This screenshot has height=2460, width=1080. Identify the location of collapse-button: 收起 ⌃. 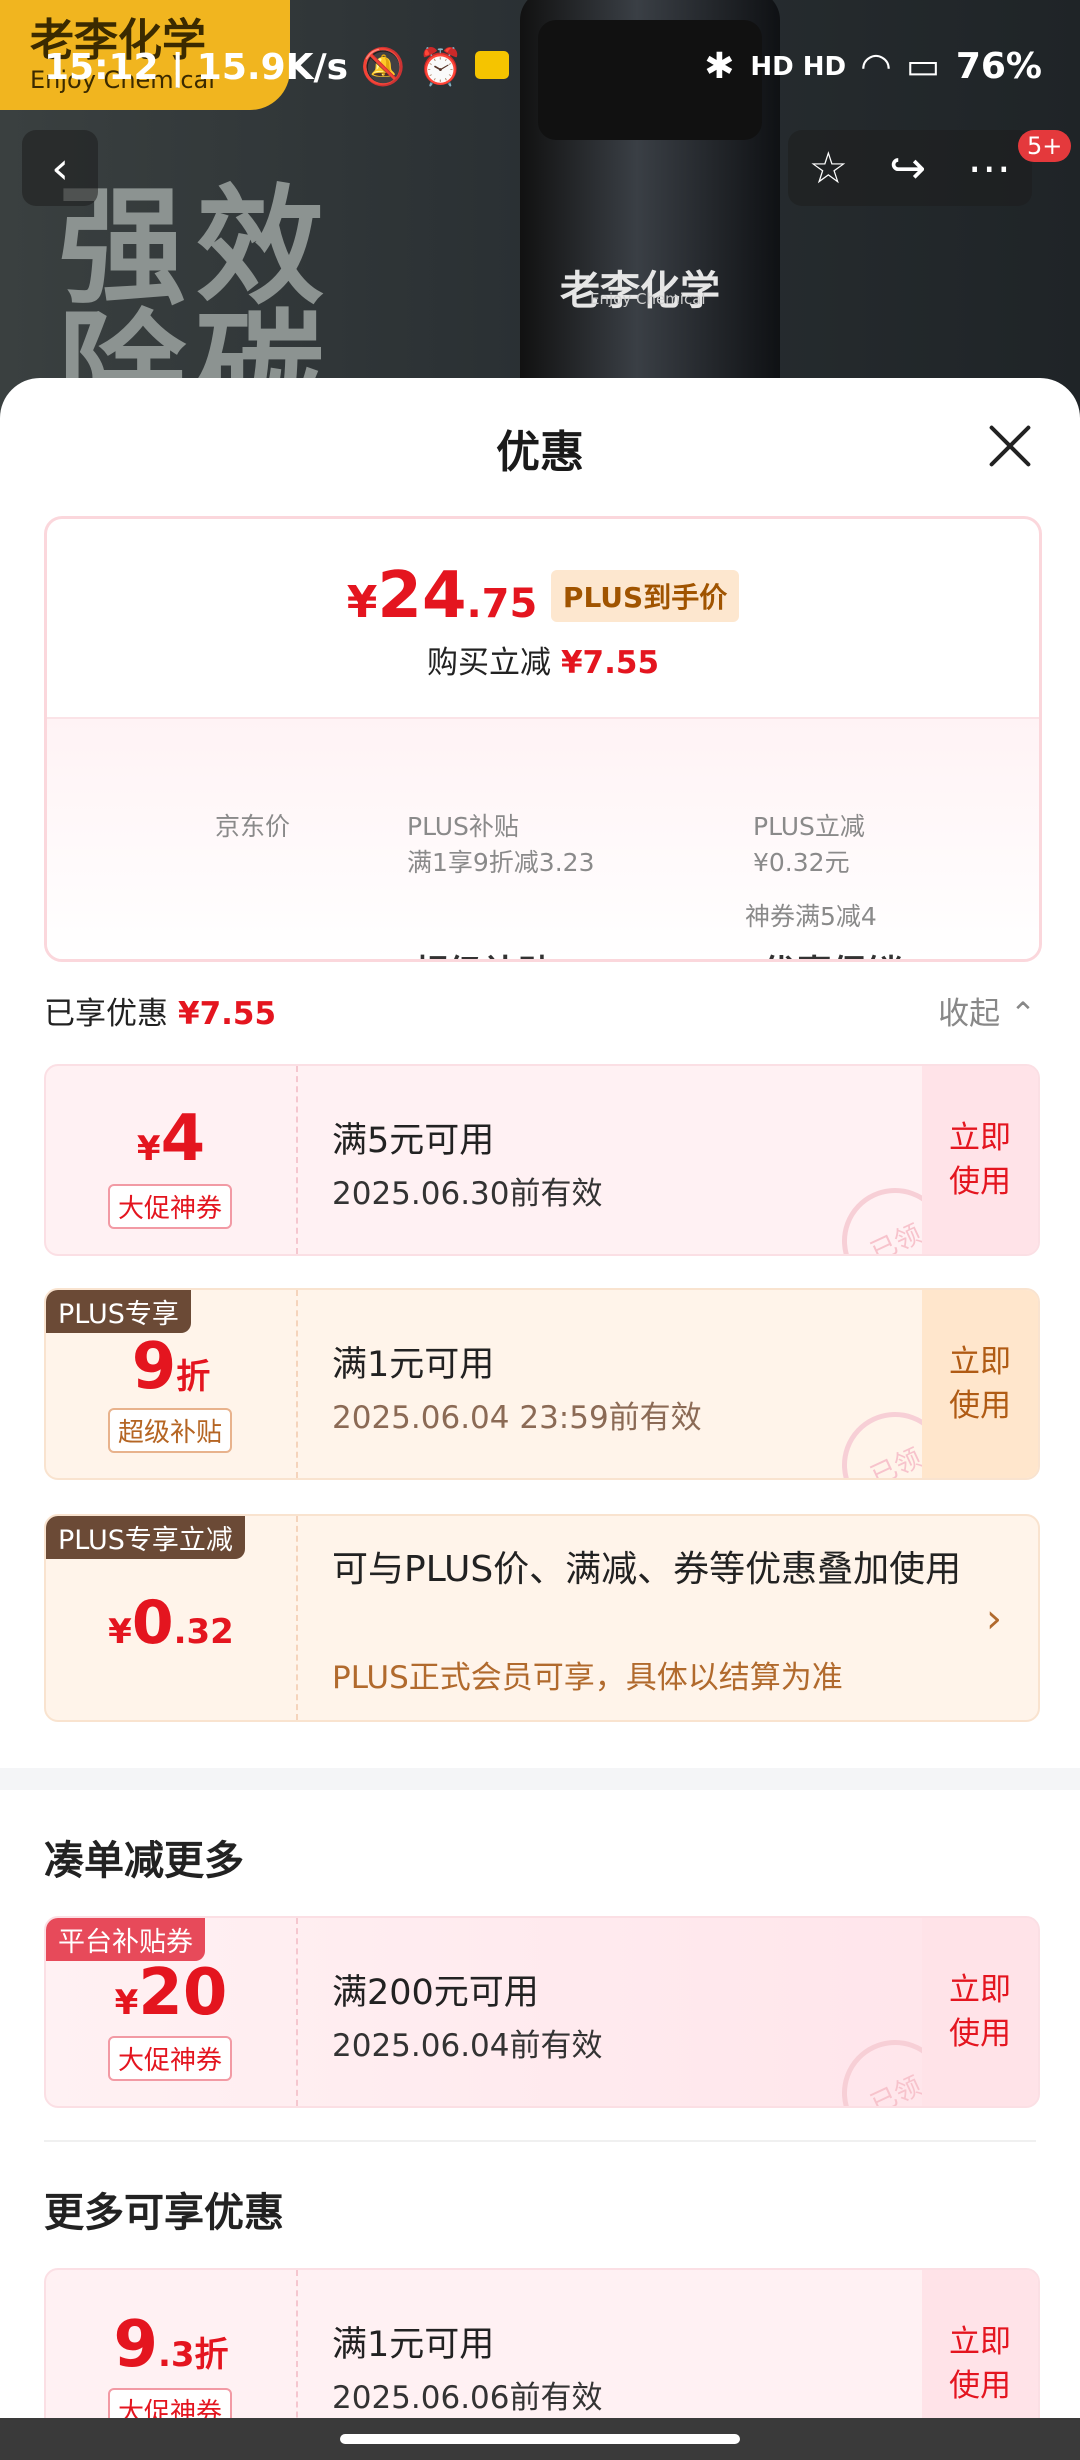
(987, 1010).